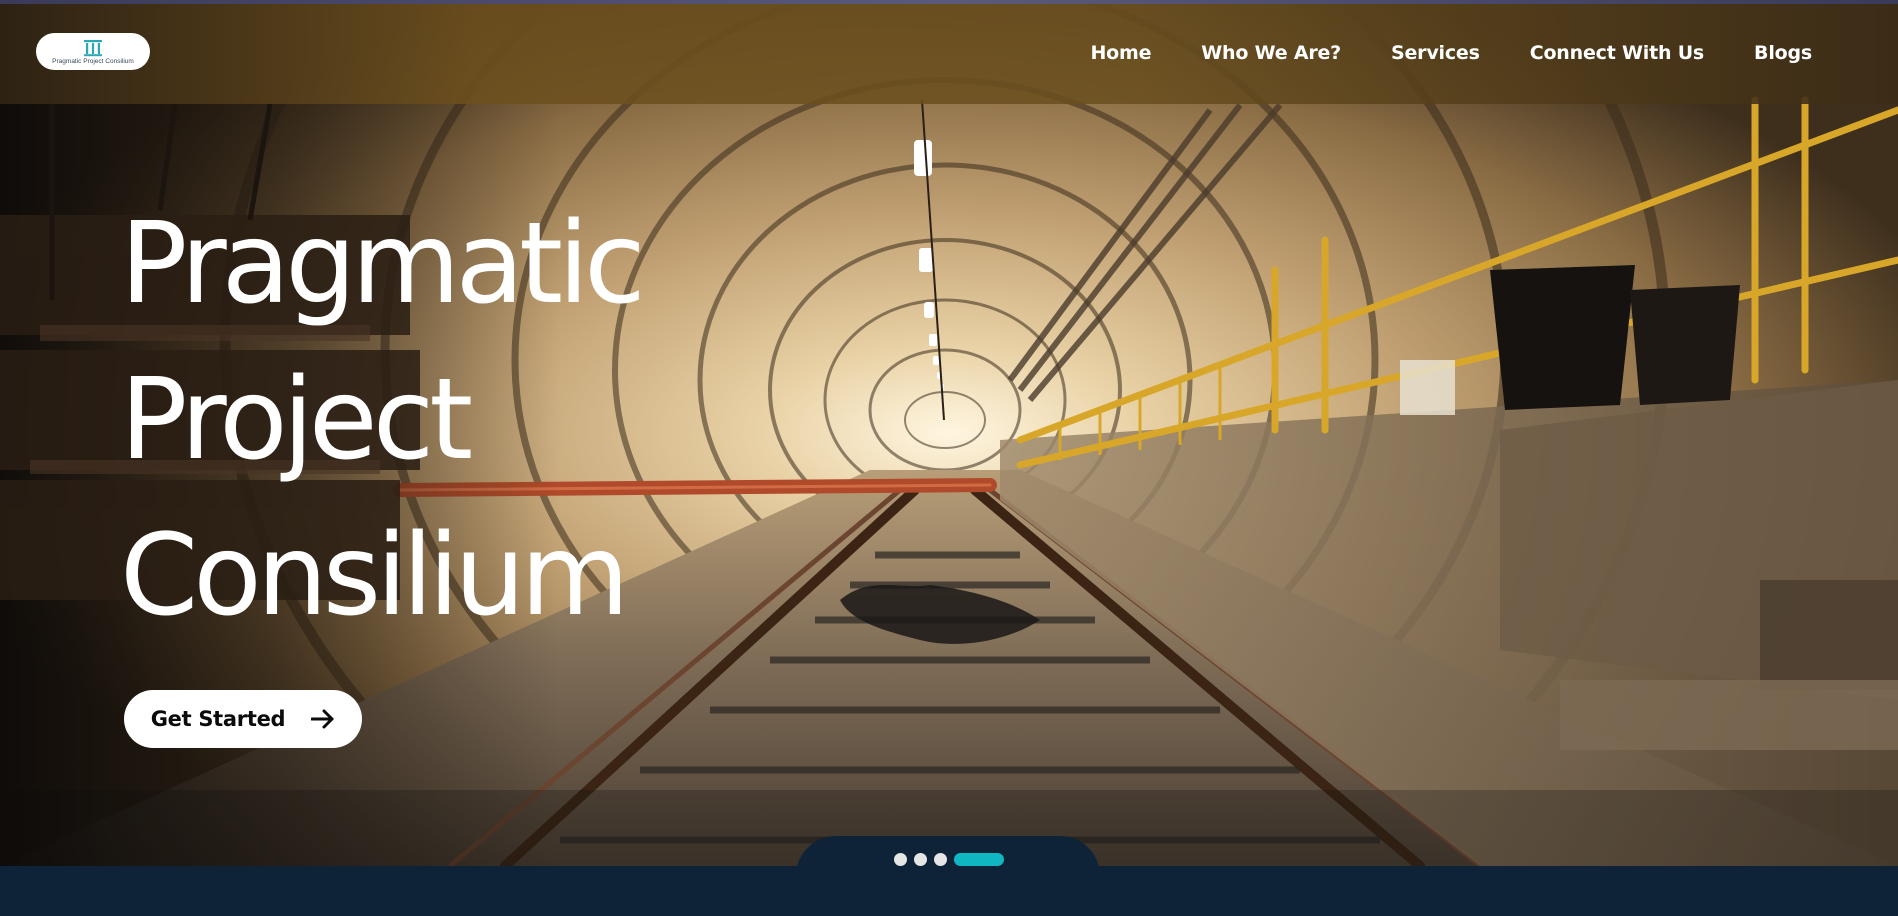 Image resolution: width=1898 pixels, height=916 pixels. What do you see at coordinates (949, 859) in the screenshot?
I see `slider-dots` at bounding box center [949, 859].